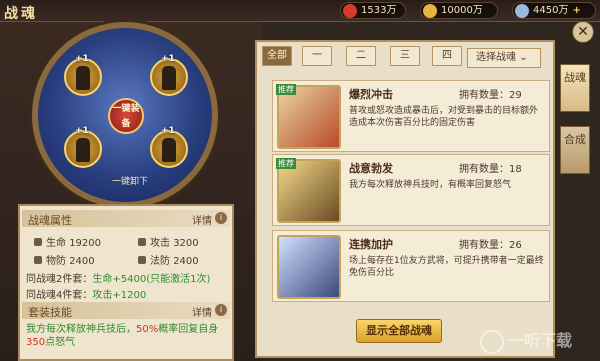 This screenshot has width=600, height=361. What do you see at coordinates (86, 295) in the screenshot?
I see `set-bonus-4: 同战魂4件套：攻击+1200` at bounding box center [86, 295].